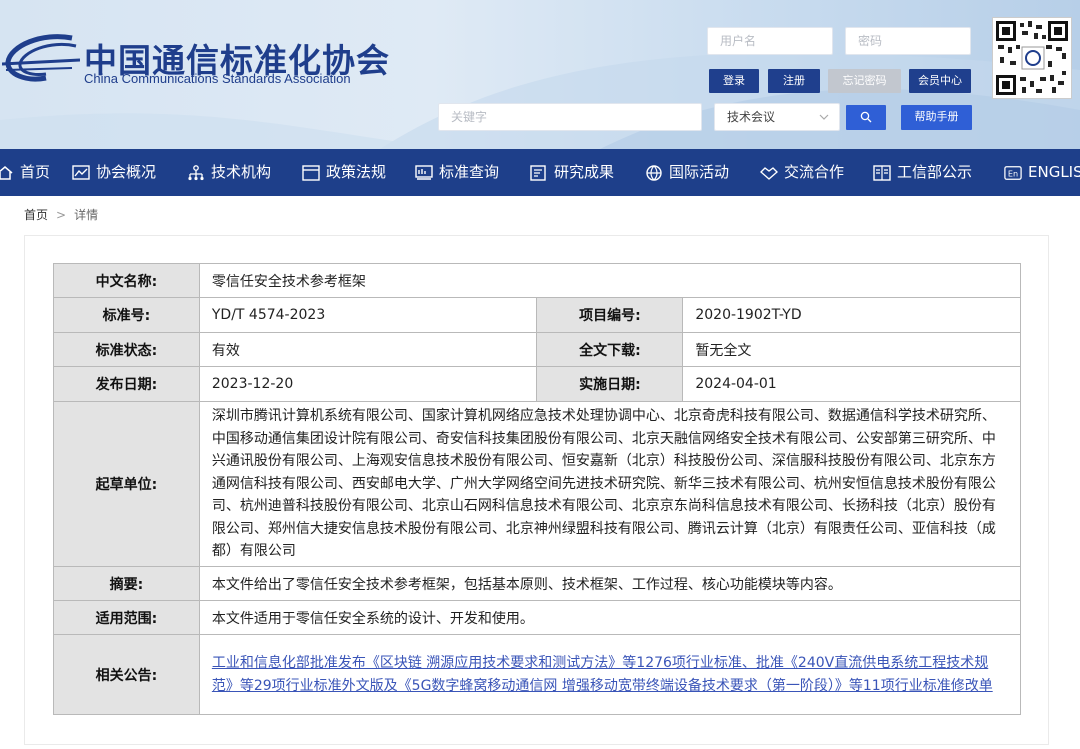 The image size is (1080, 749). I want to click on nav-label: 工信部公示, so click(935, 172).